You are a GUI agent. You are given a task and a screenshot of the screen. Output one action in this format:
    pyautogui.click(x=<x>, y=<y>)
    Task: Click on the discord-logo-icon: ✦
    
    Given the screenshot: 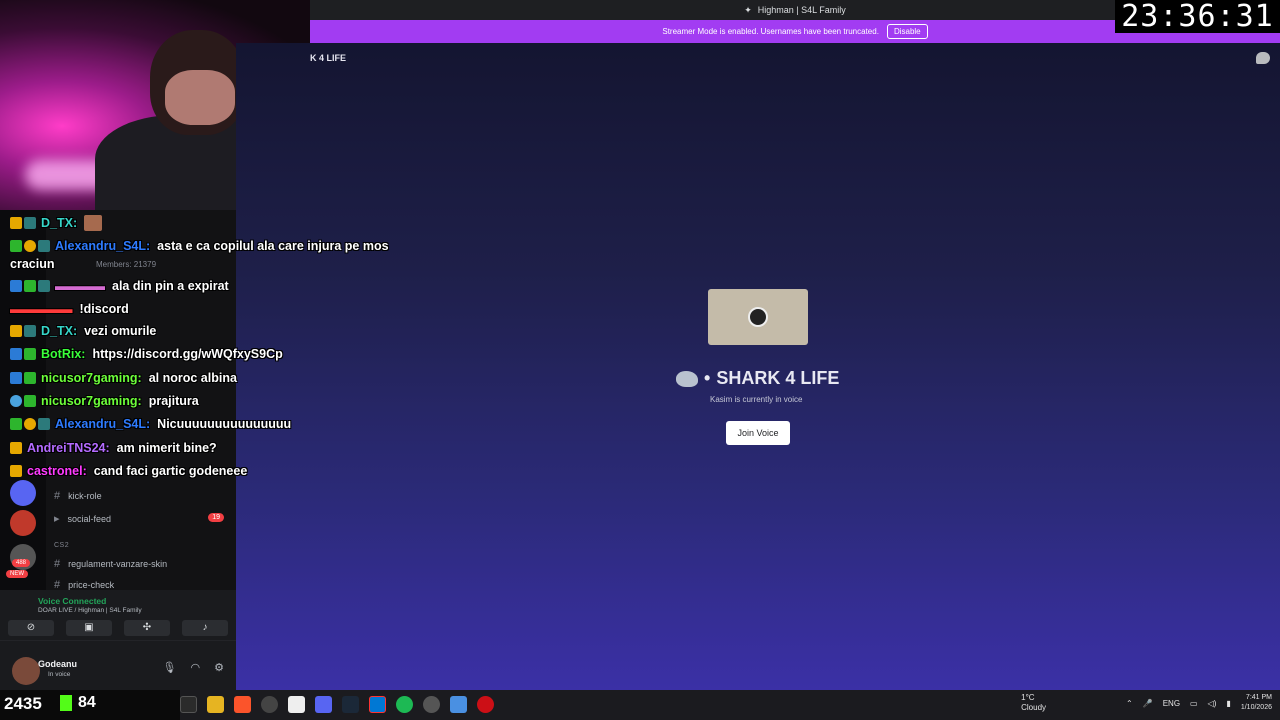 What is the action you would take?
    pyautogui.click(x=748, y=9)
    